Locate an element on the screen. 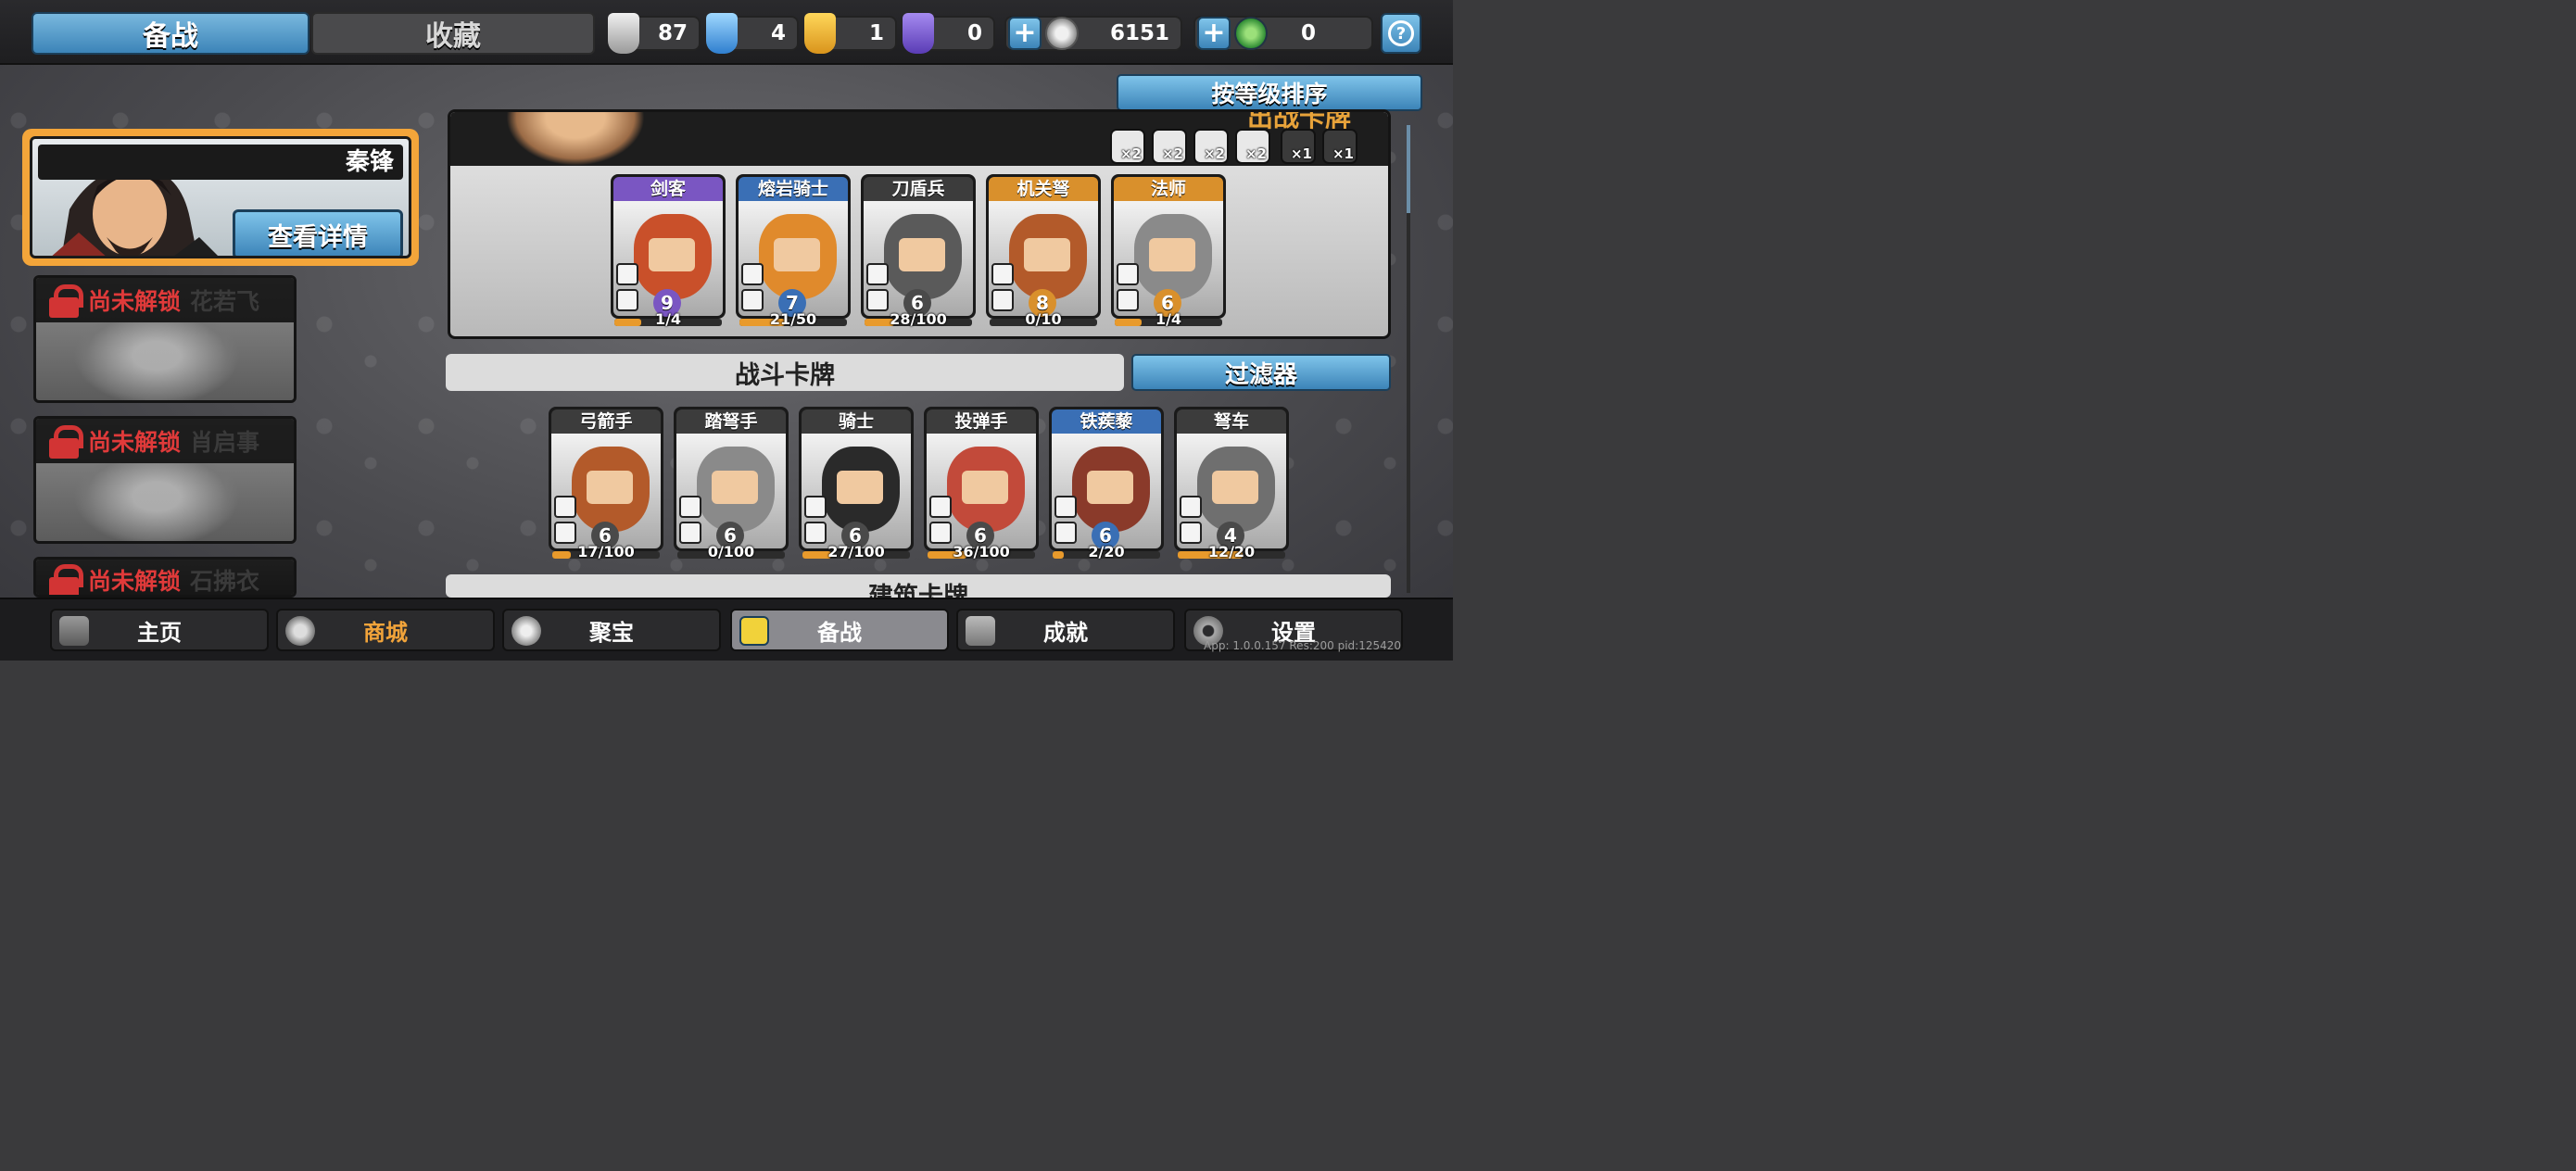  resource-gold-shield: 1 is located at coordinates (850, 34).